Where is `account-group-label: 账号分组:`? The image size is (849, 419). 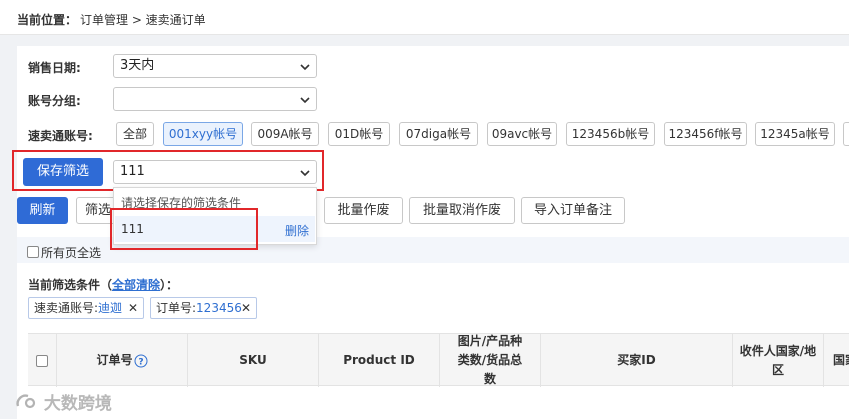 account-group-label: 账号分组: is located at coordinates (54, 101).